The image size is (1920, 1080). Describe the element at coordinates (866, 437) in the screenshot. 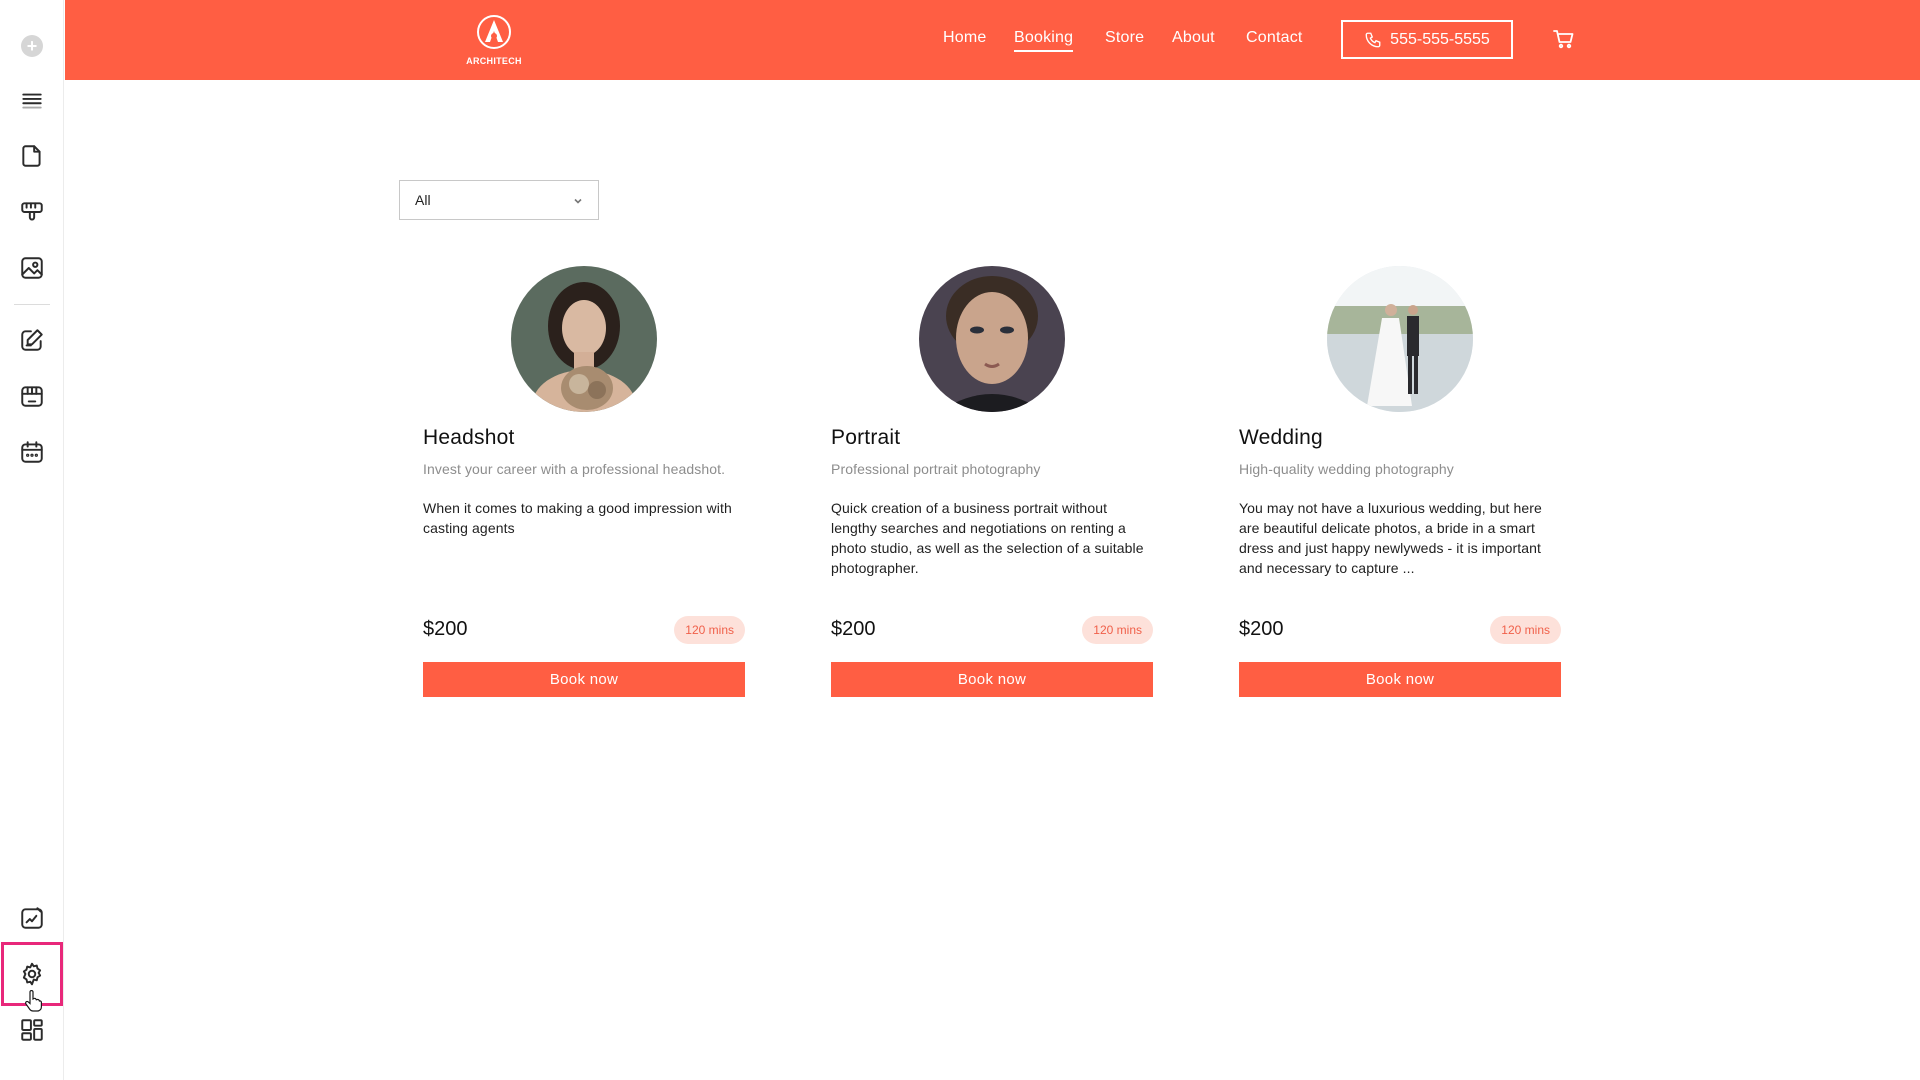

I see `service-title: Portrait` at that location.